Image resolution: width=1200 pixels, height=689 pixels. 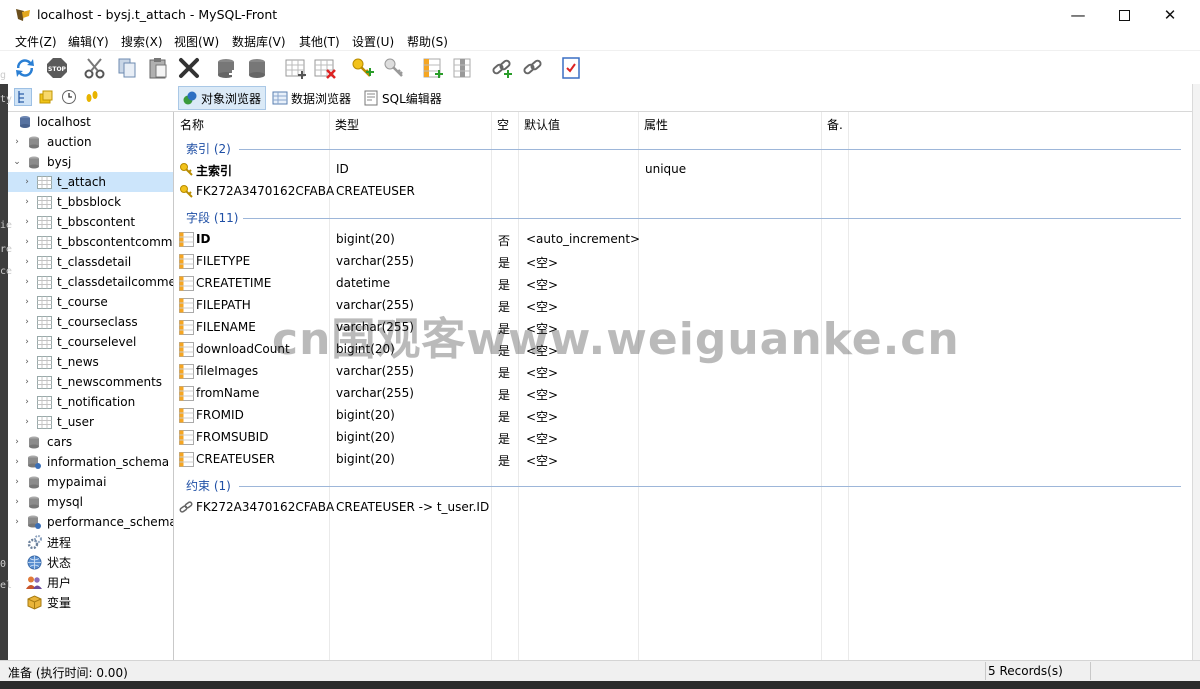 I want to click on footprints-icon, so click(x=92, y=96).